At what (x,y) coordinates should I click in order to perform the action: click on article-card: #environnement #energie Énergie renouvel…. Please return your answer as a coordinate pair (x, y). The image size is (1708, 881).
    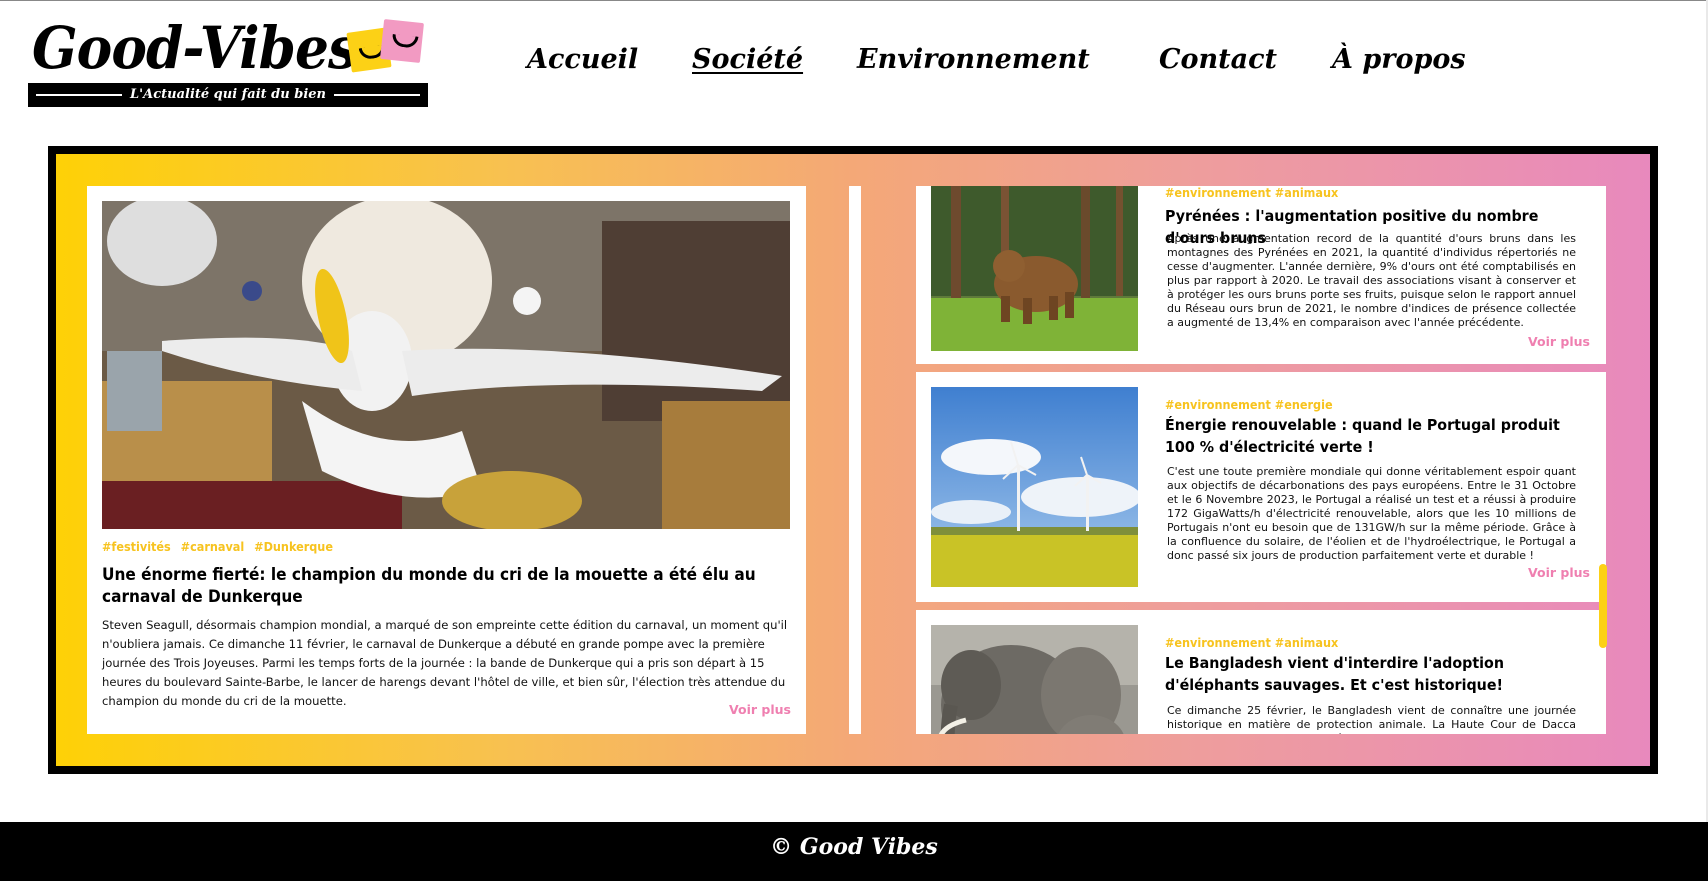
    Looking at the image, I should click on (1261, 487).